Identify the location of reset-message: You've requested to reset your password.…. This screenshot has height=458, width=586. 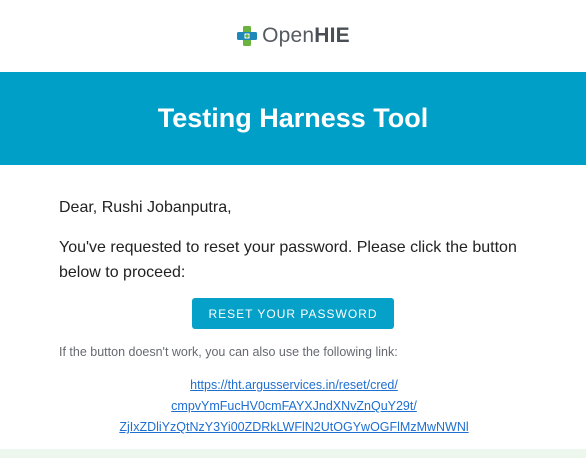
(288, 260).